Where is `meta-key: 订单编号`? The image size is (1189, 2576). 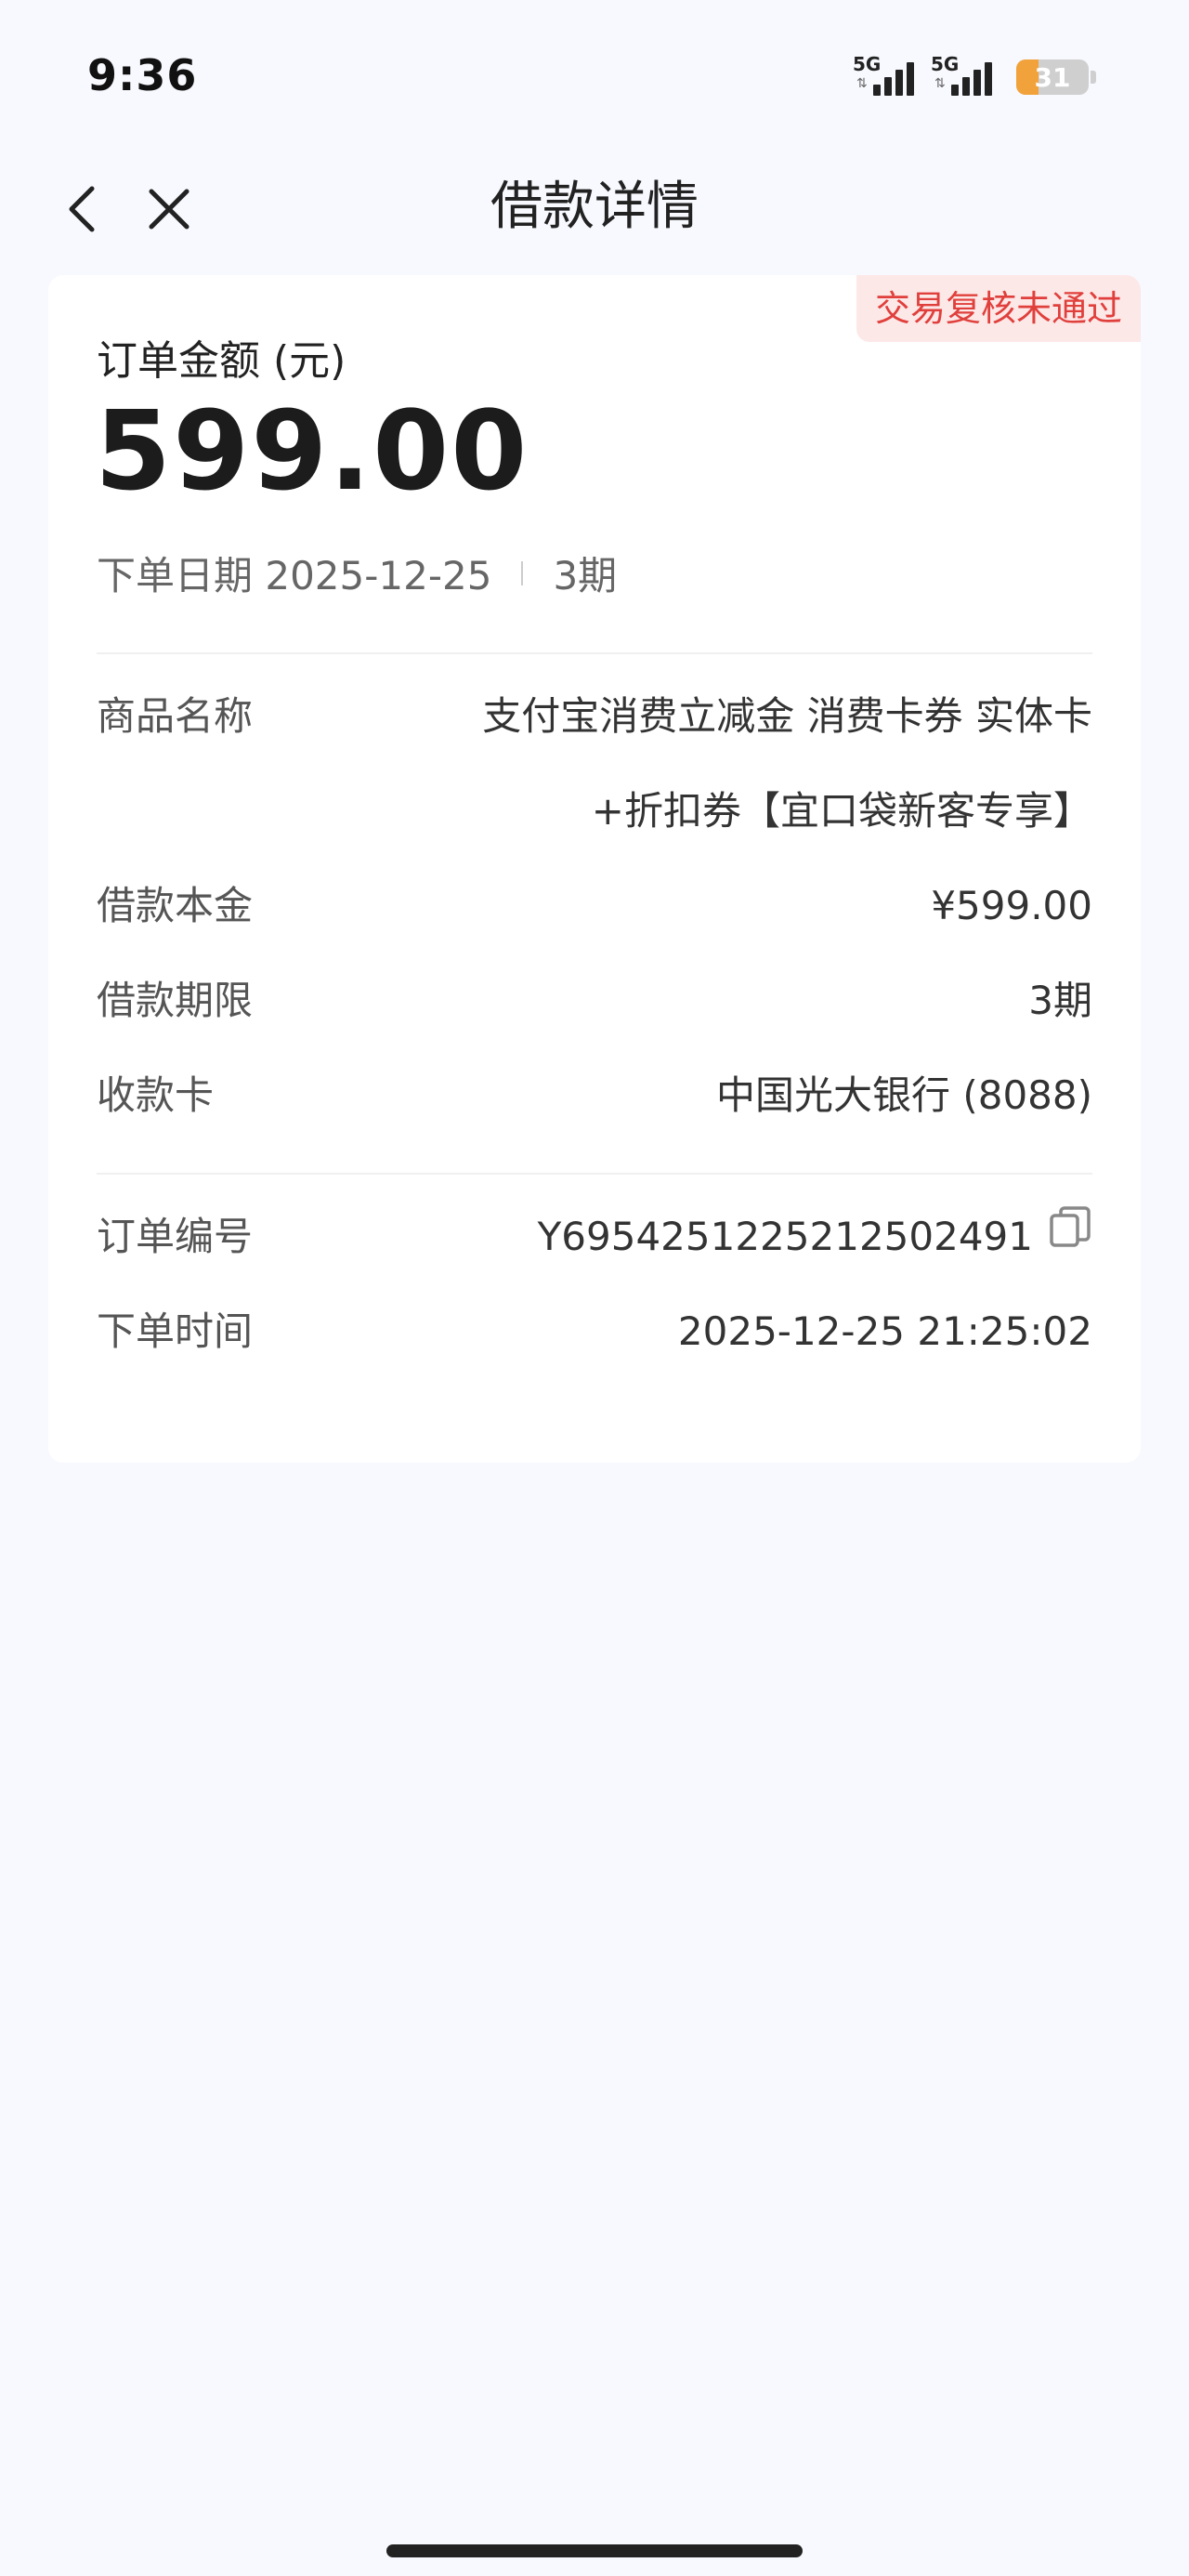
meta-key: 订单编号 is located at coordinates (175, 1236).